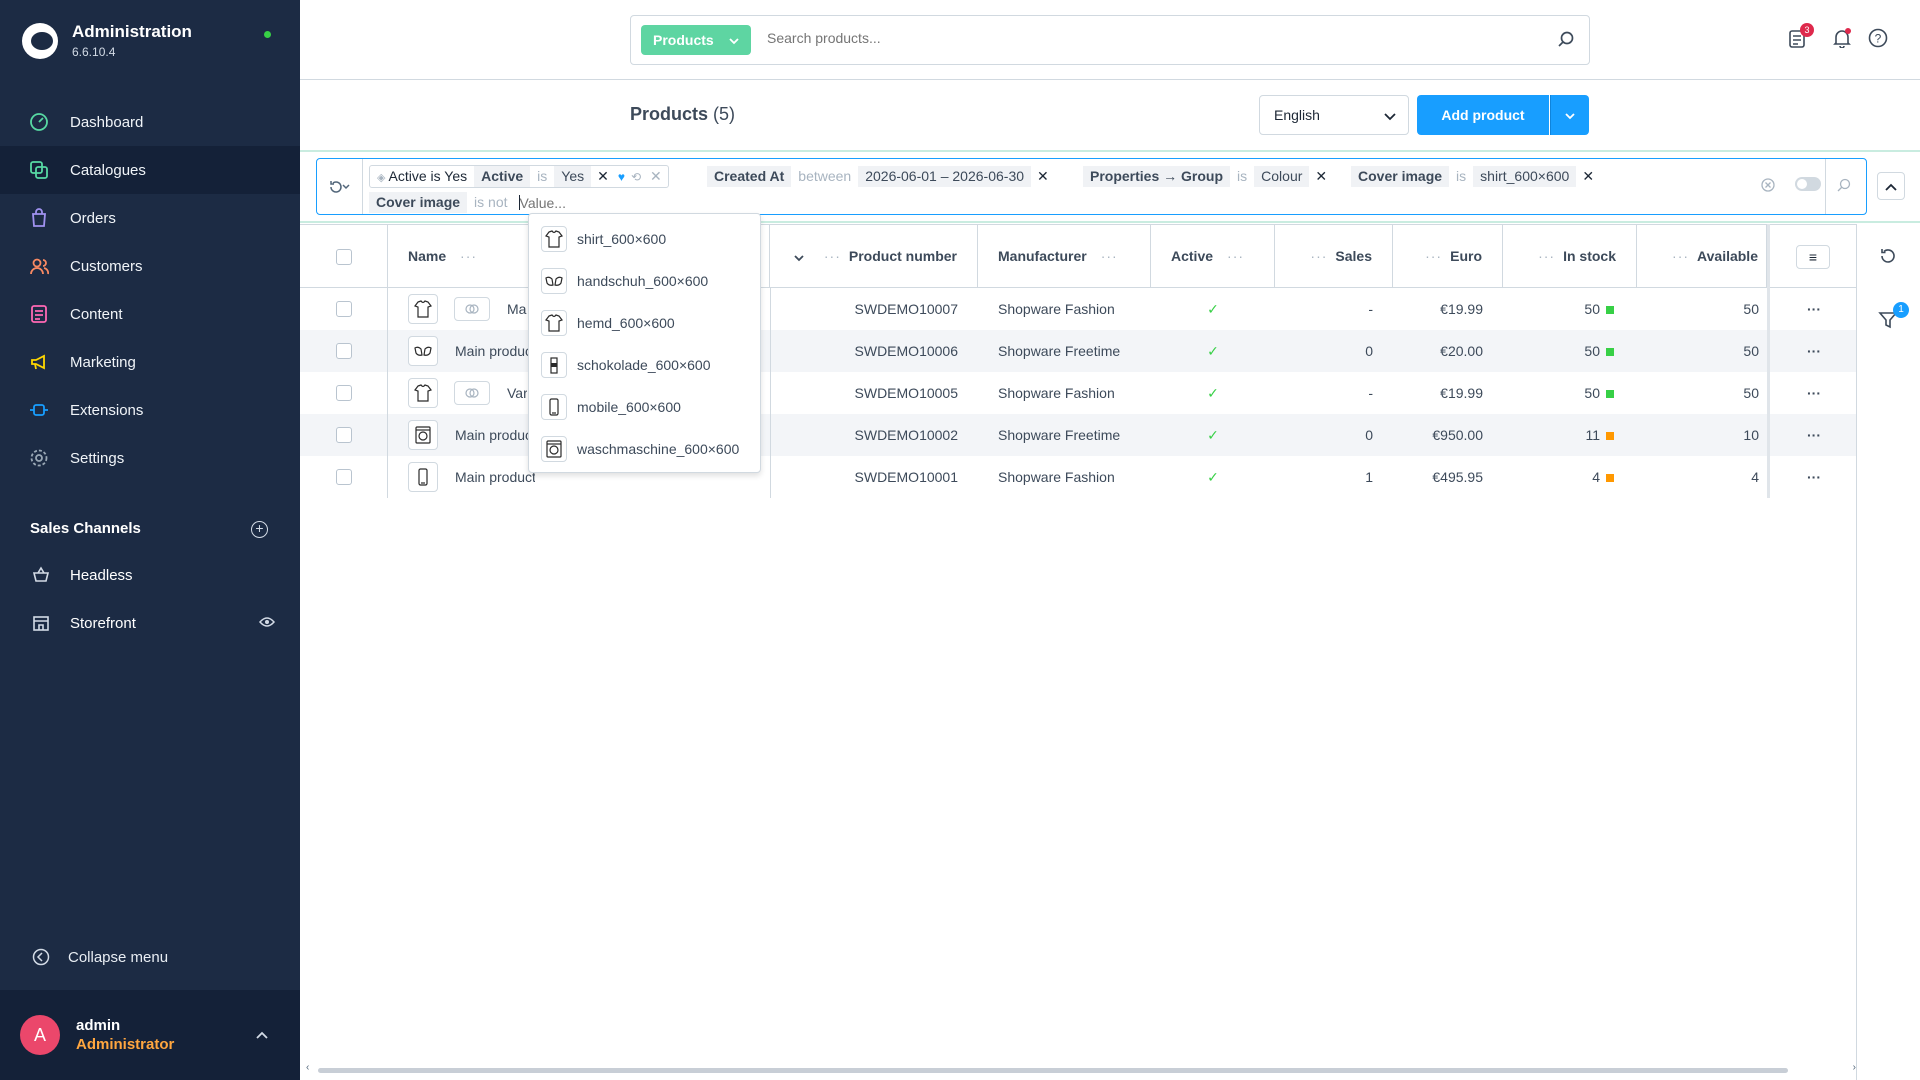 The image size is (1920, 1080). I want to click on sidebar-item-marketing: Marketing, so click(150, 362).